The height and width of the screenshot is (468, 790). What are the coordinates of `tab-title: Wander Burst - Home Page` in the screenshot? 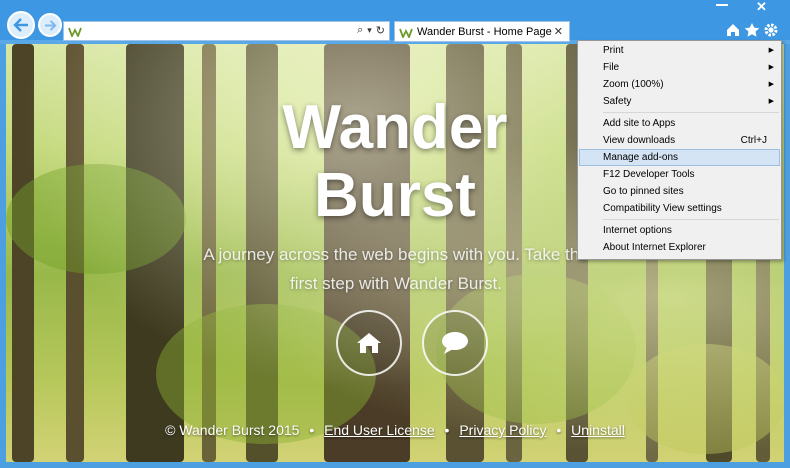 It's located at (484, 32).